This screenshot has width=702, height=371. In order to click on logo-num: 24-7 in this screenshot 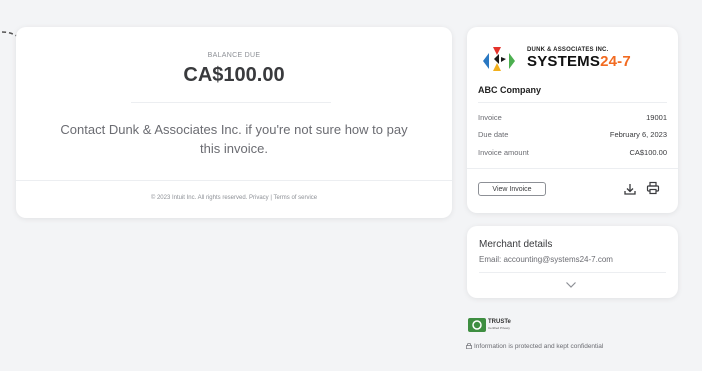, I will do `click(615, 61)`.